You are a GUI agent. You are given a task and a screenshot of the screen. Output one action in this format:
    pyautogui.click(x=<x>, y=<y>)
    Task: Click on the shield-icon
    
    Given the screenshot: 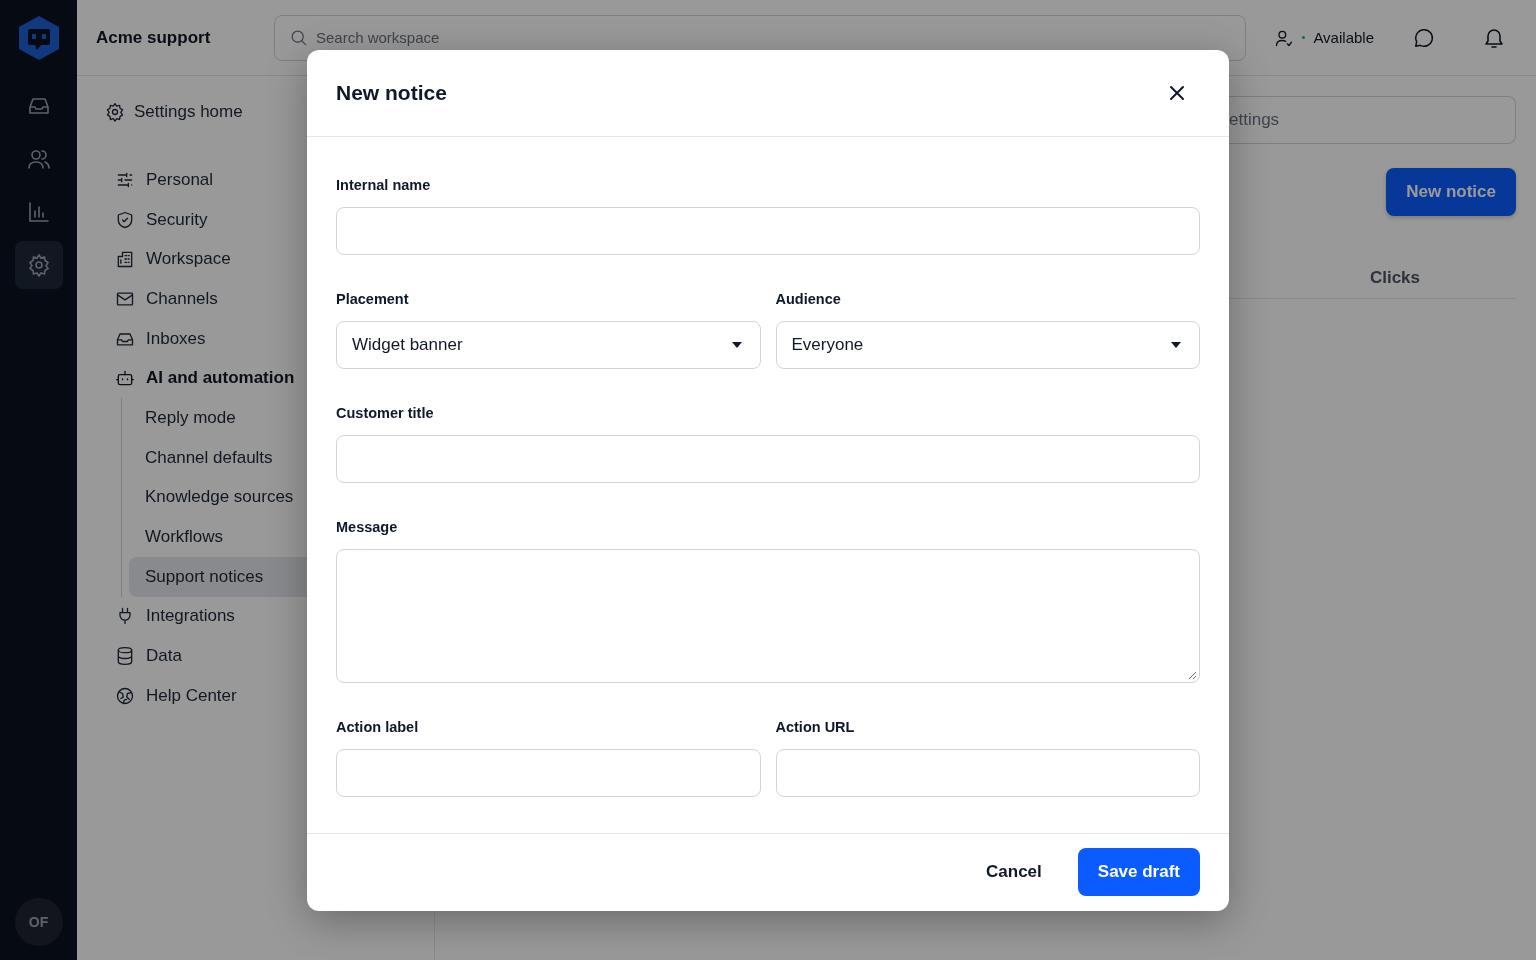 What is the action you would take?
    pyautogui.click(x=125, y=219)
    